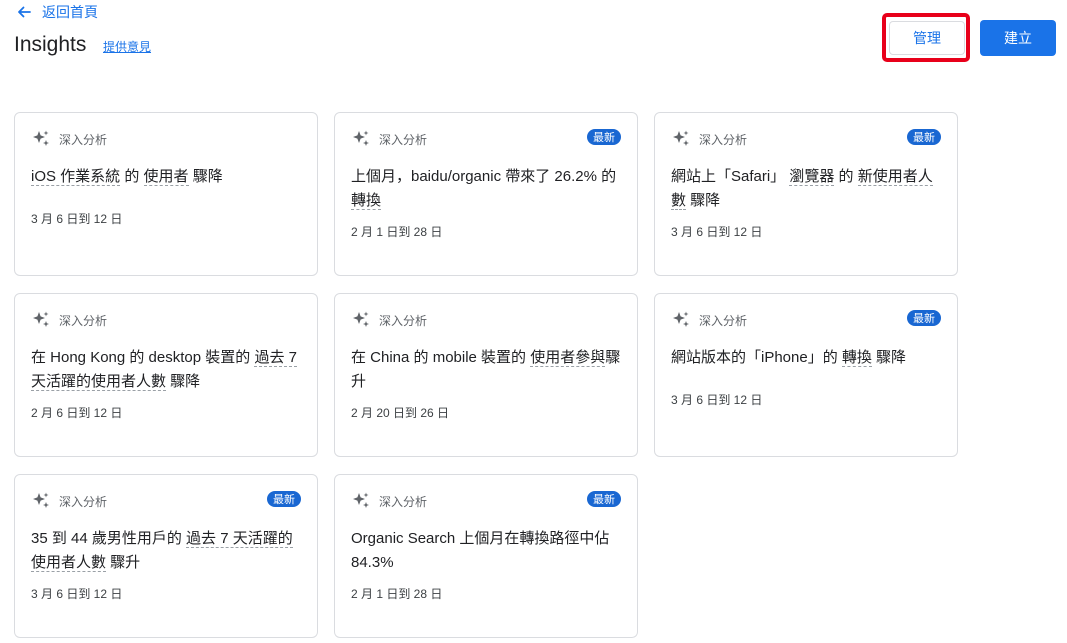  What do you see at coordinates (568, 358) in the screenshot?
I see `card-title-metric: 使用者參與` at bounding box center [568, 358].